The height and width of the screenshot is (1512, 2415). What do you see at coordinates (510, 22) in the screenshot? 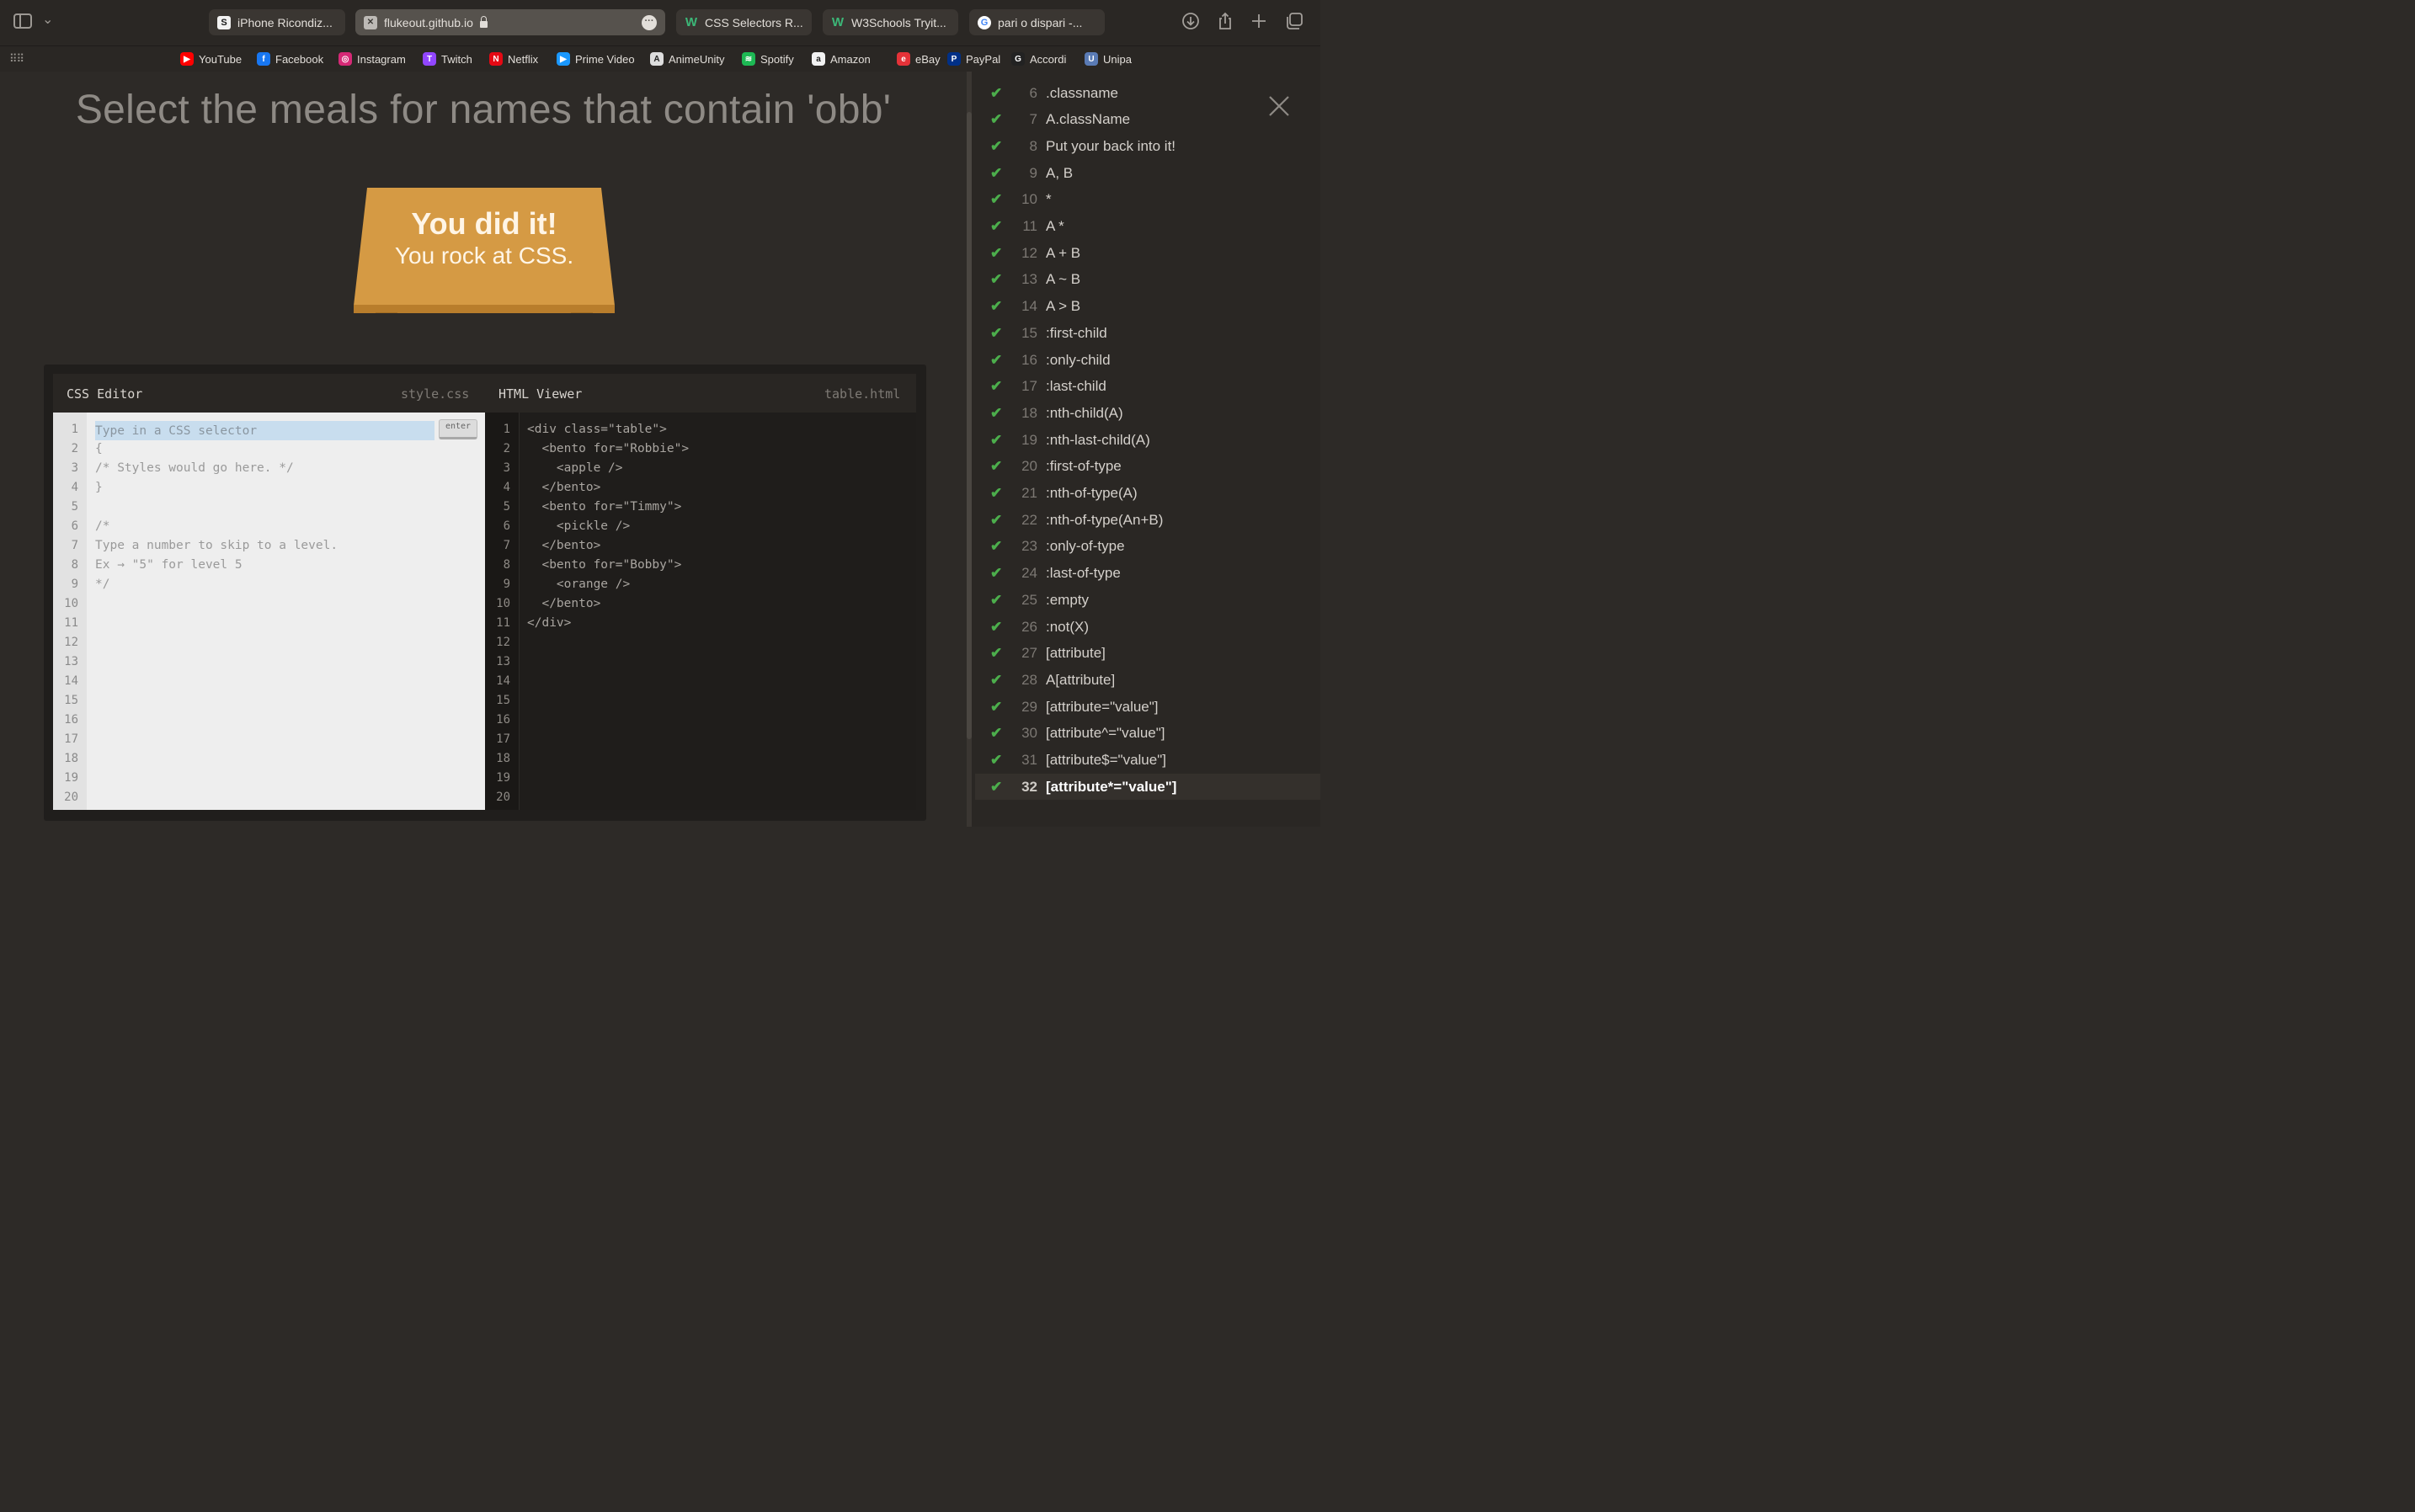
I see `tab-flukeout: ✕ flukeout.github.io ···` at bounding box center [510, 22].